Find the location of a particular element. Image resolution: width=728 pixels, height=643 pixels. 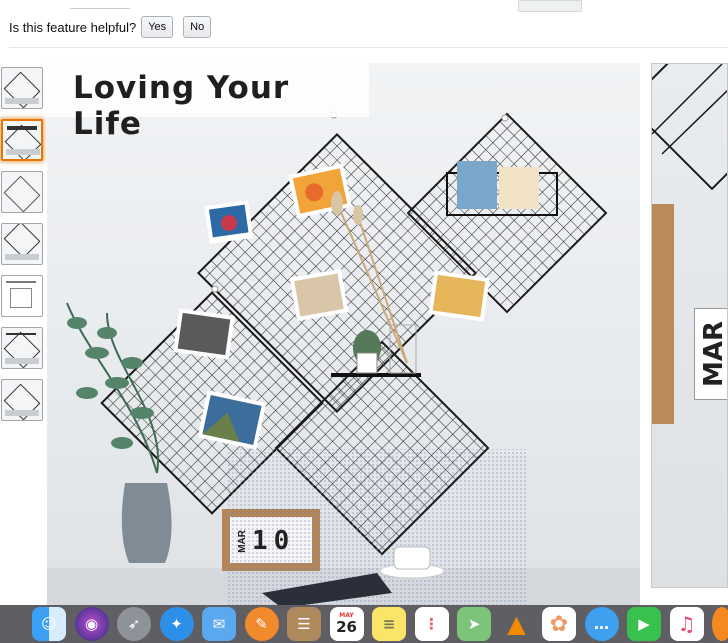

no-button: No is located at coordinates (197, 27).